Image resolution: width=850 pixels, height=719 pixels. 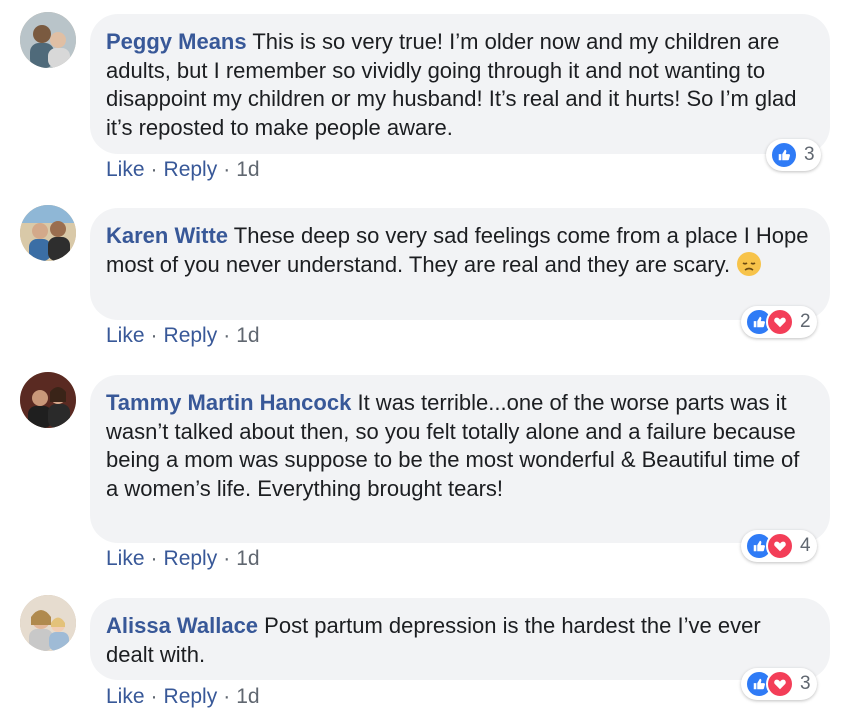 I want to click on comment-author: Peggy Means, so click(x=176, y=41).